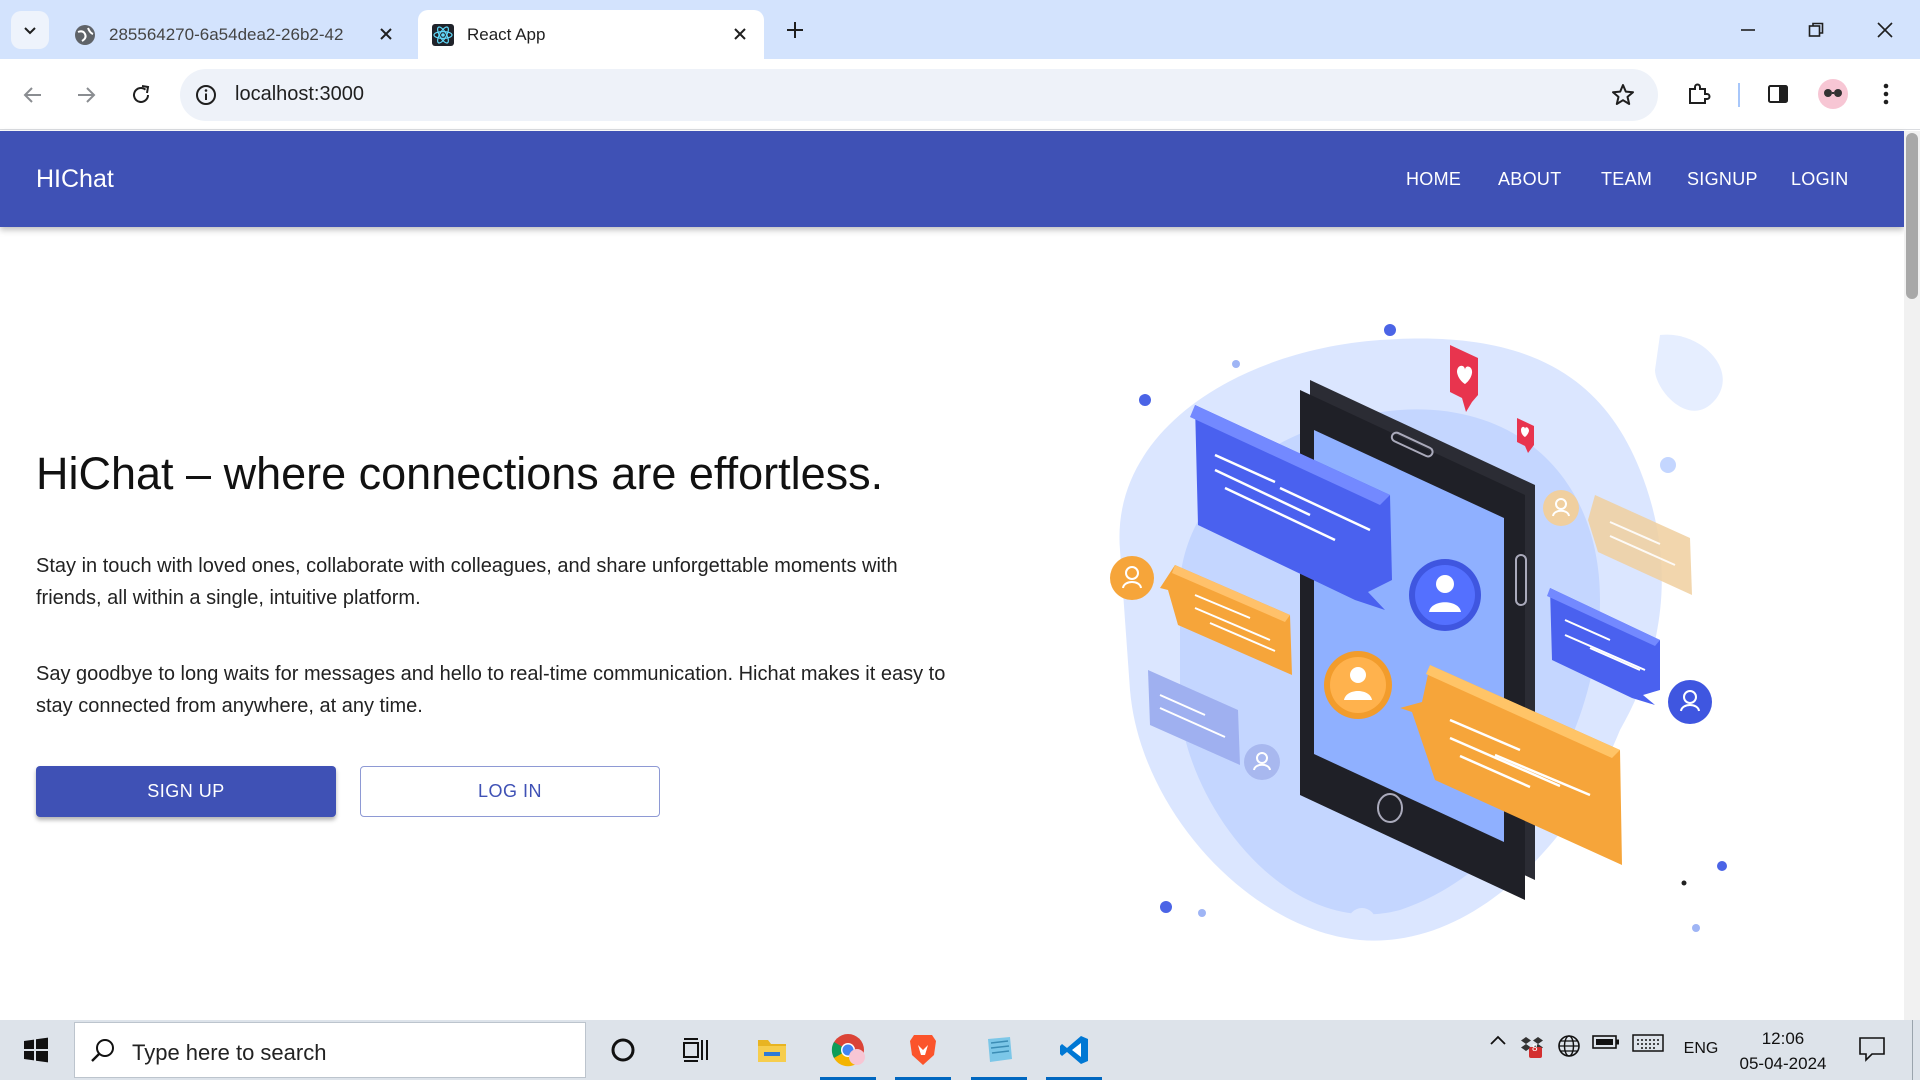 The height and width of the screenshot is (1080, 1920). I want to click on tab-inactive: 285564270-6a54dea2-26b2-42, so click(235, 34).